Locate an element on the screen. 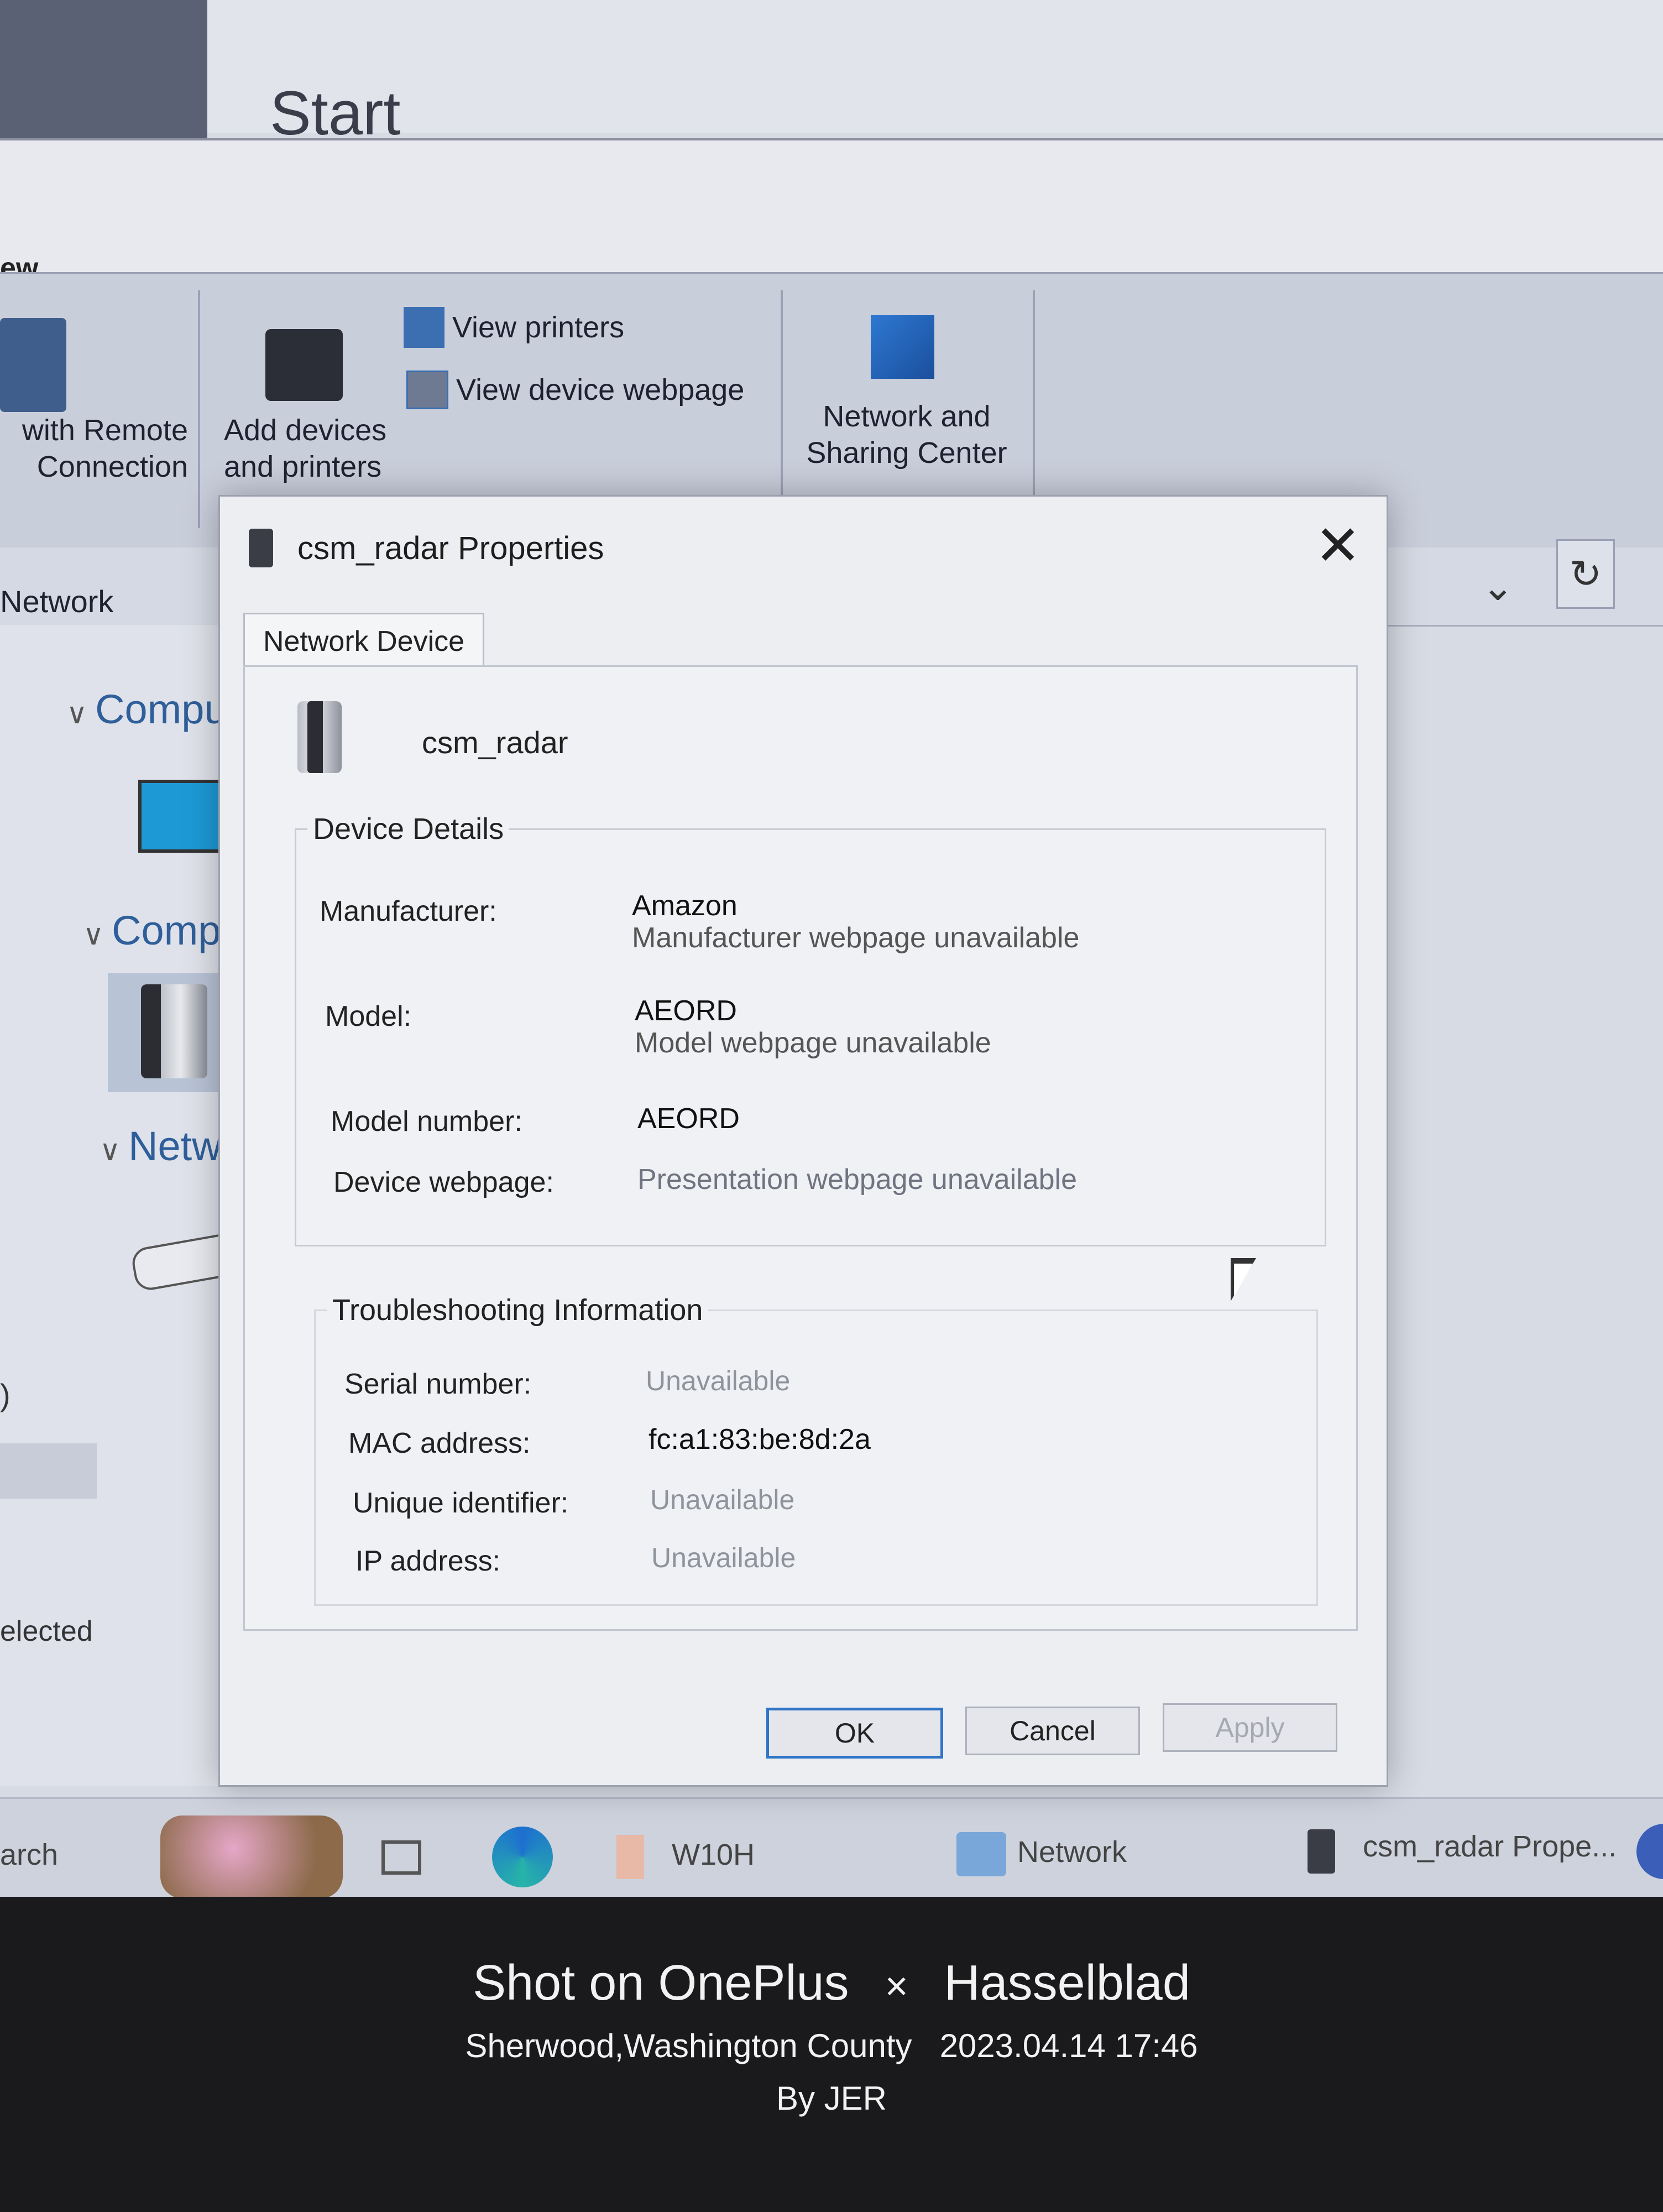  model-webpage: Model webpage unavailable is located at coordinates (813, 1043).